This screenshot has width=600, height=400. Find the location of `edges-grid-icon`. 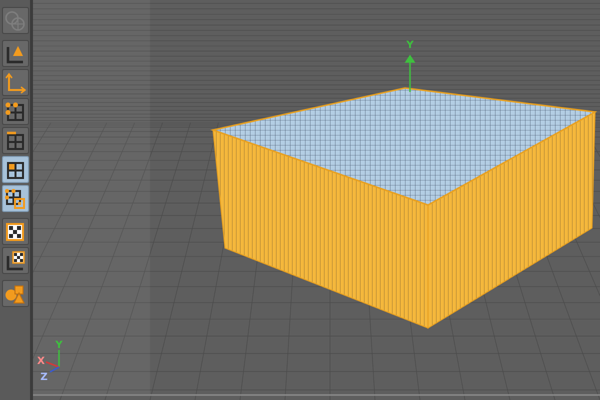

edges-grid-icon is located at coordinates (15, 141).